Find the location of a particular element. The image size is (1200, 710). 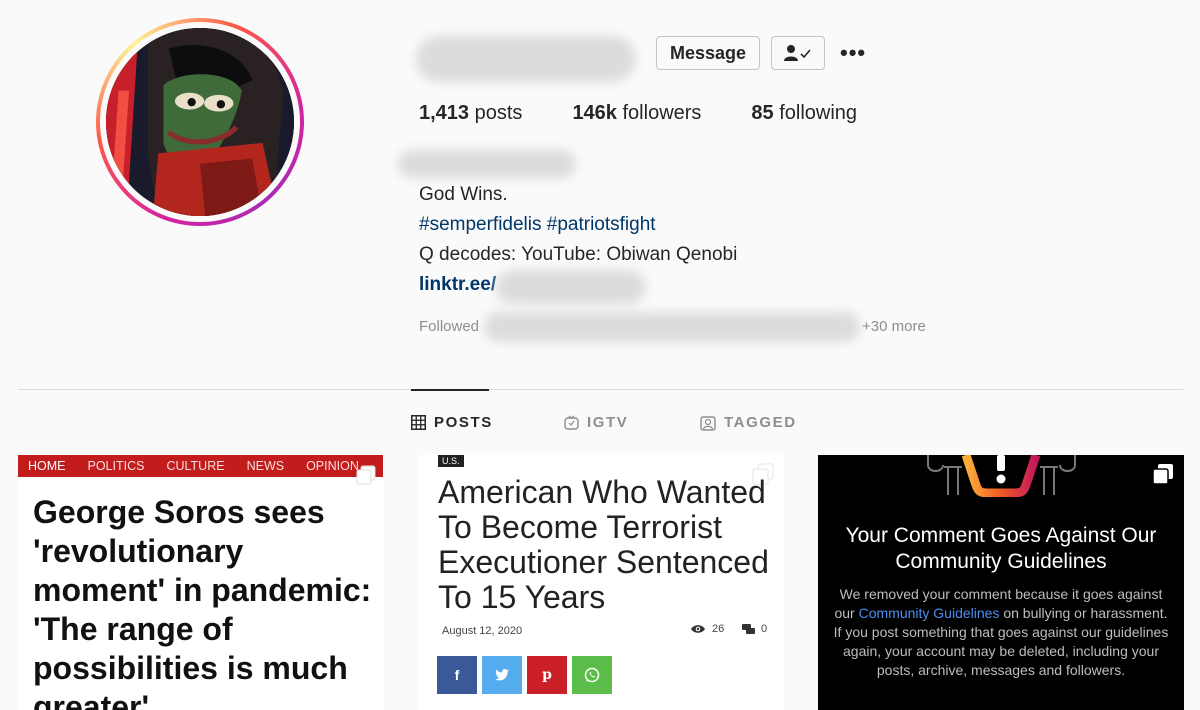

share-twitter-button is located at coordinates (502, 675).